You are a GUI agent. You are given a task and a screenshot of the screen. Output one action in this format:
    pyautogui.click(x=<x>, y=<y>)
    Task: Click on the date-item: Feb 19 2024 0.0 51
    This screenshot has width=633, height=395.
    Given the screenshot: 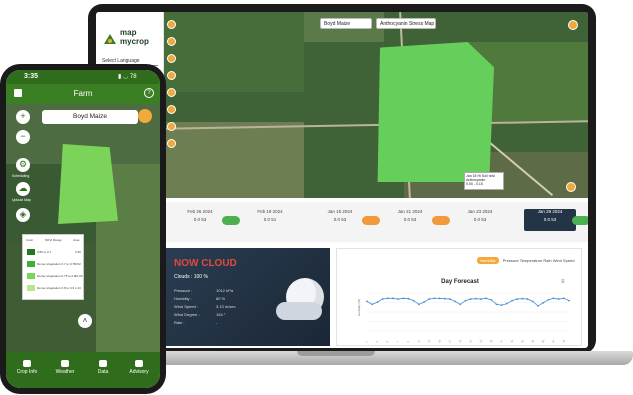 What is the action you would take?
    pyautogui.click(x=270, y=220)
    